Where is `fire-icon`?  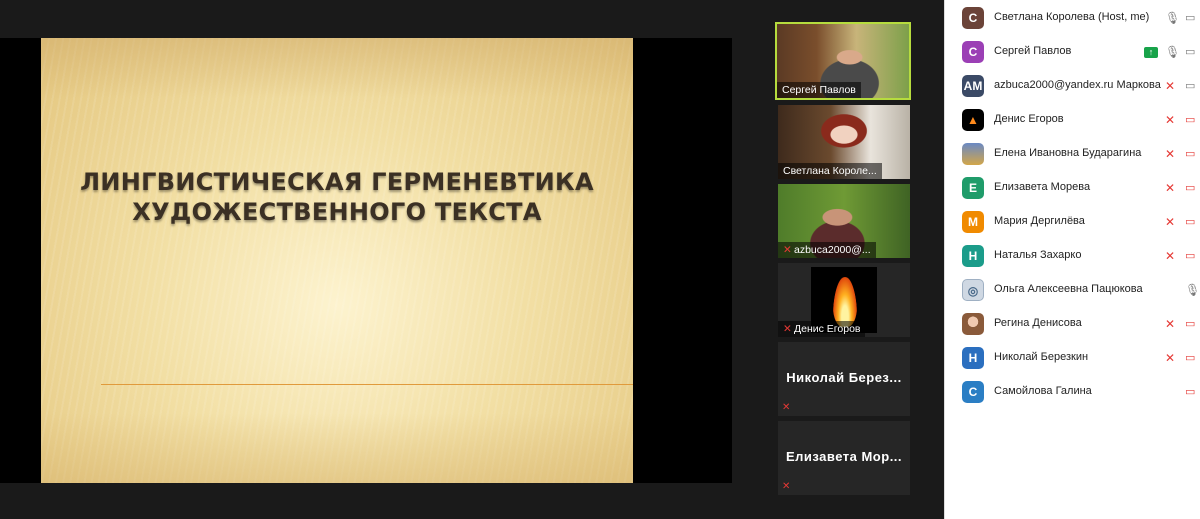 fire-icon is located at coordinates (845, 302).